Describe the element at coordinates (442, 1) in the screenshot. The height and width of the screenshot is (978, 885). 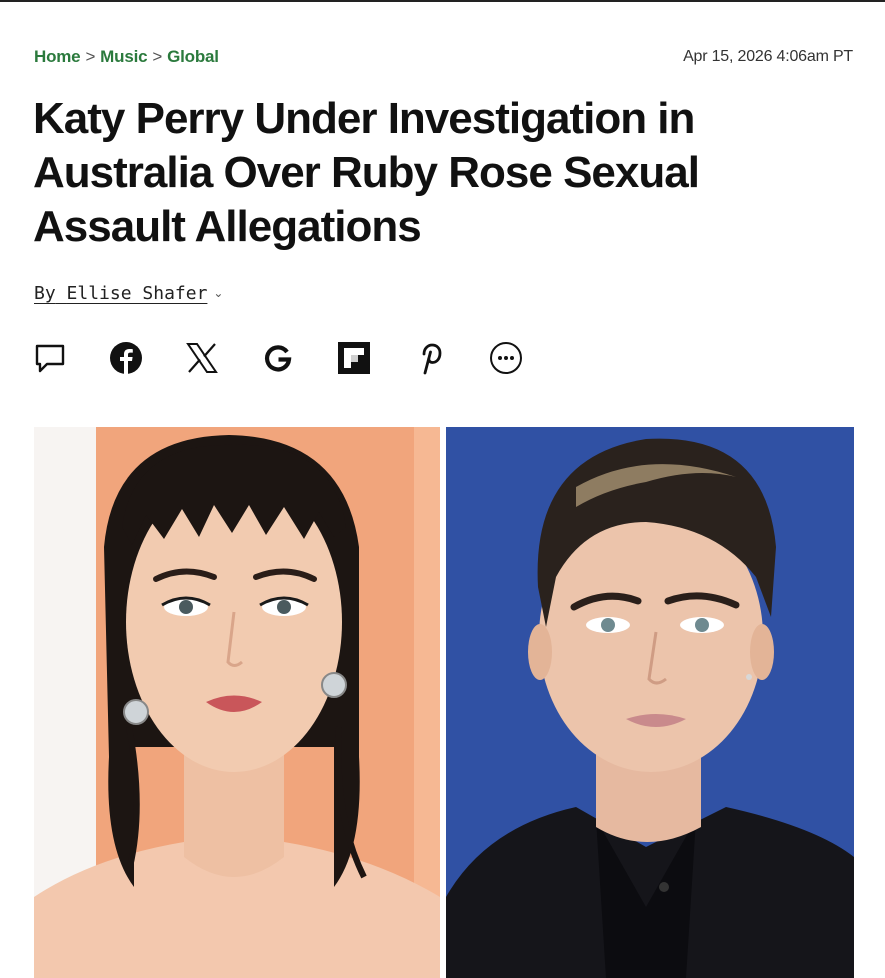
I see `top-border` at that location.